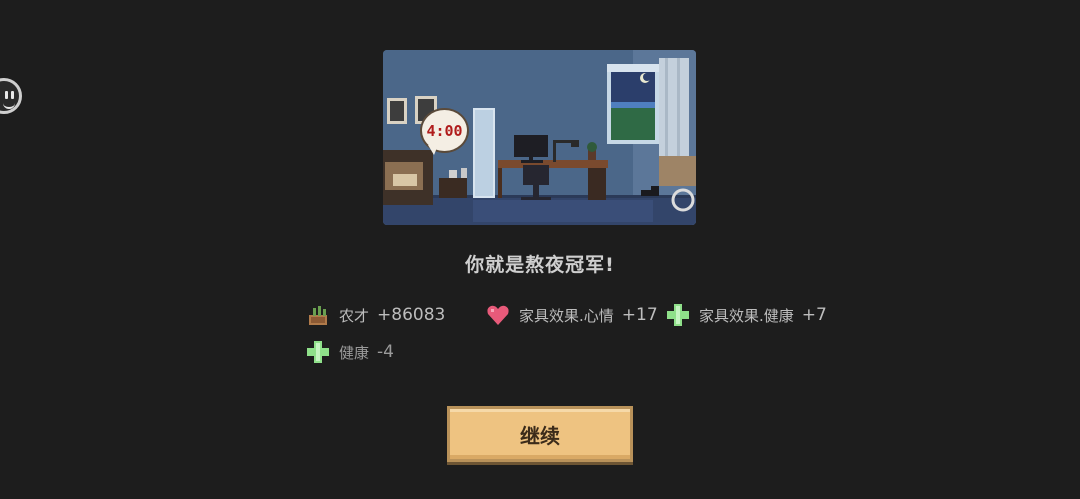  Describe the element at coordinates (354, 315) in the screenshot. I see `reward-label: 农才` at that location.